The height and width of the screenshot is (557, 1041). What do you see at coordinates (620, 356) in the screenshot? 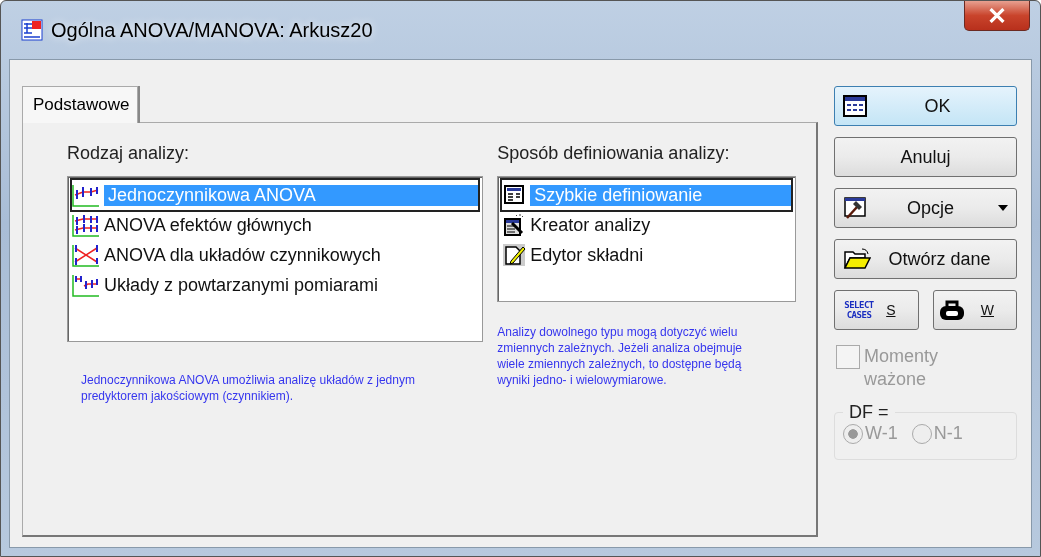
I see `description-text: Analizy dowolnego typu mogą dotyczyć wielu zmiennych zależnych. Jeżeli analiza obejmuje wiele zmiennych zależnych, to dostępne będą wyniki jedno- i wielowymiarowe.` at bounding box center [620, 356].